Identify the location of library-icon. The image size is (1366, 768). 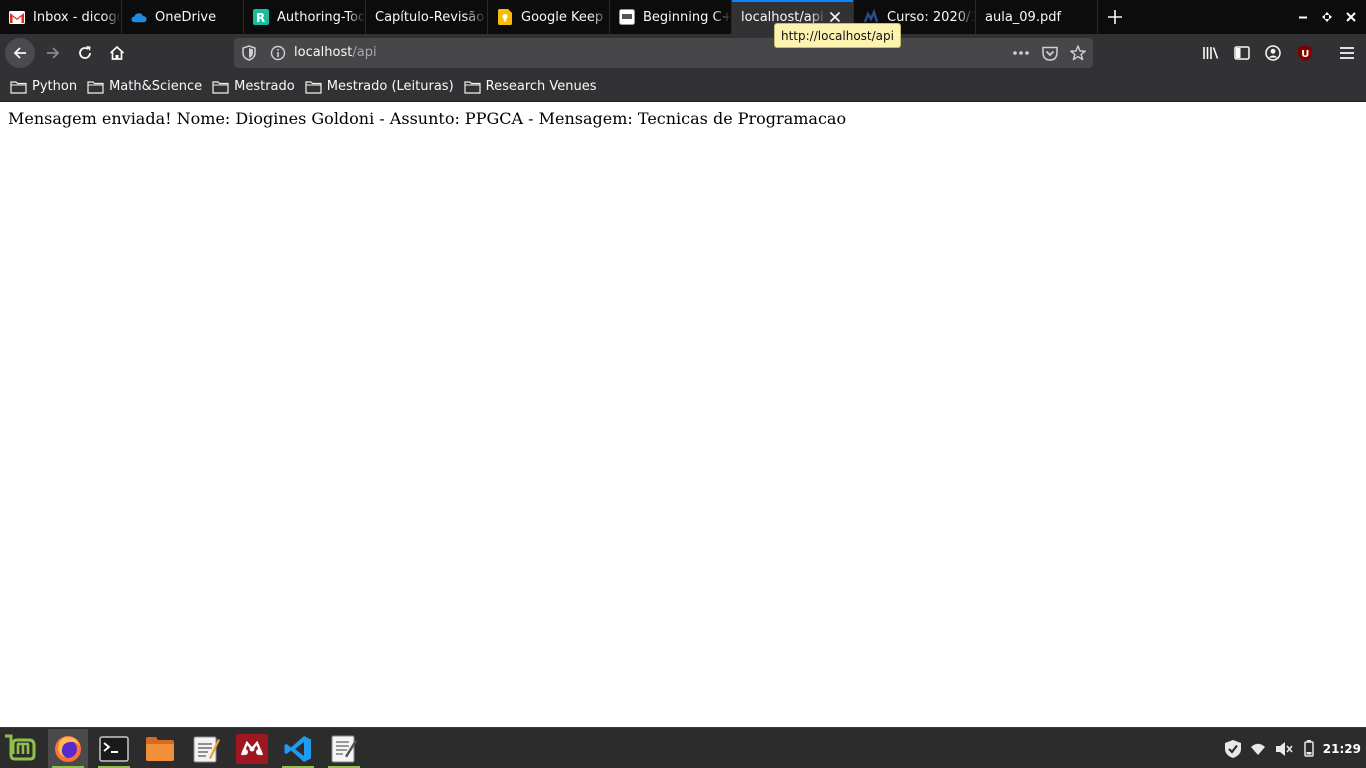
(1211, 53).